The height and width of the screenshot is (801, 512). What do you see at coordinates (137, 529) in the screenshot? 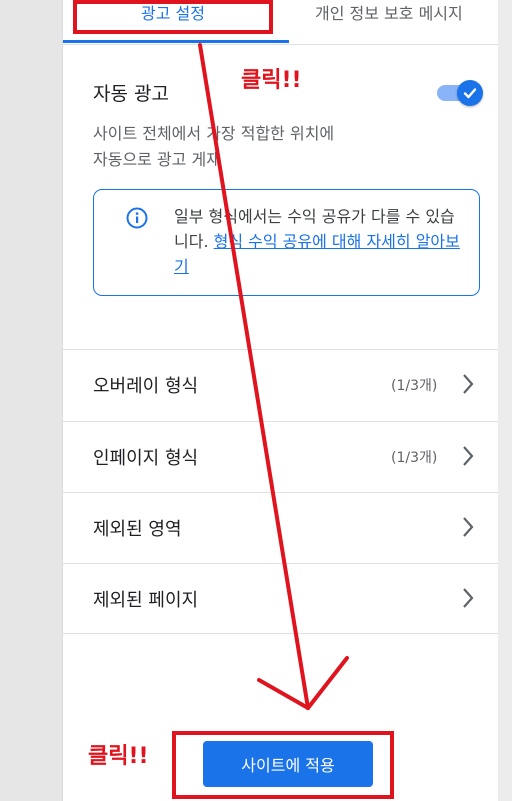
I see `row-label: 제외된 영역` at bounding box center [137, 529].